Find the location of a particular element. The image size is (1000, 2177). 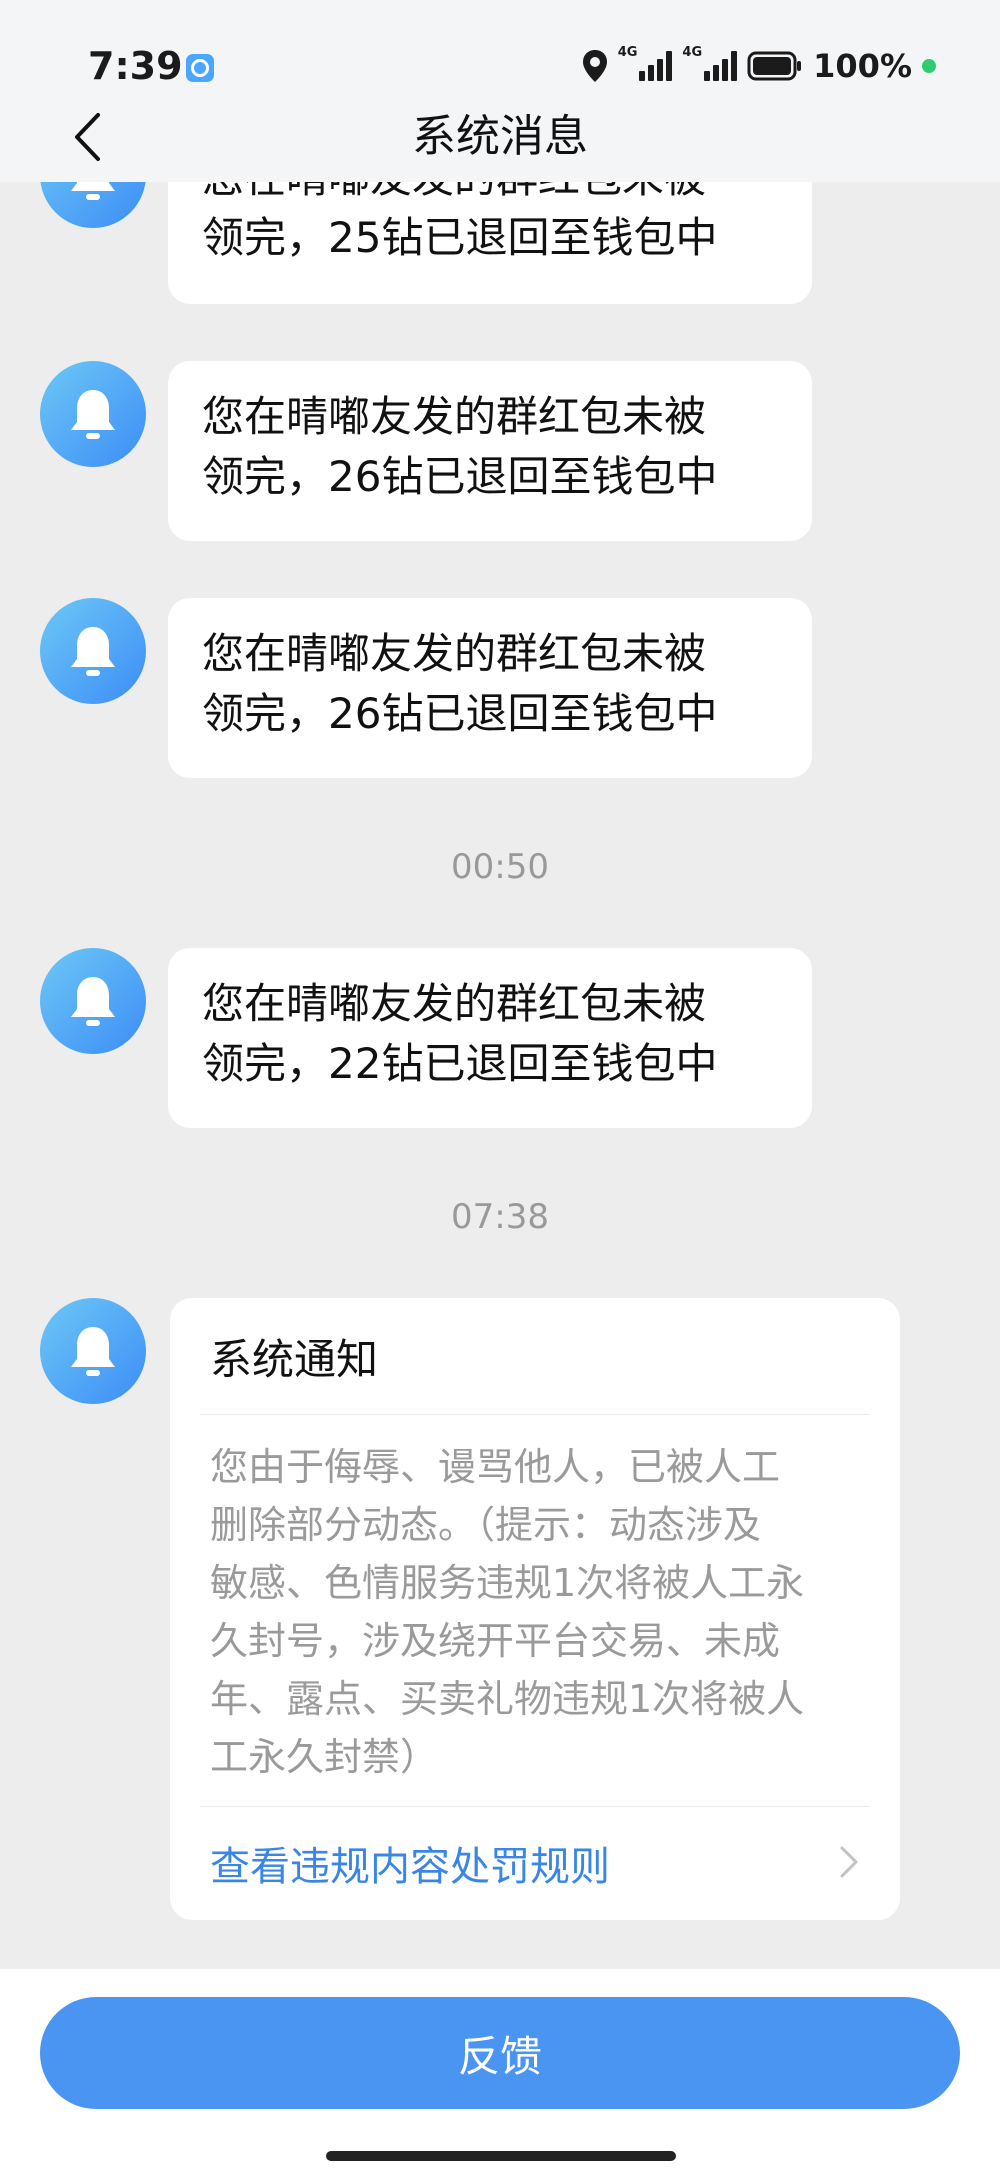

timestamp: 00:50 is located at coordinates (500, 867).